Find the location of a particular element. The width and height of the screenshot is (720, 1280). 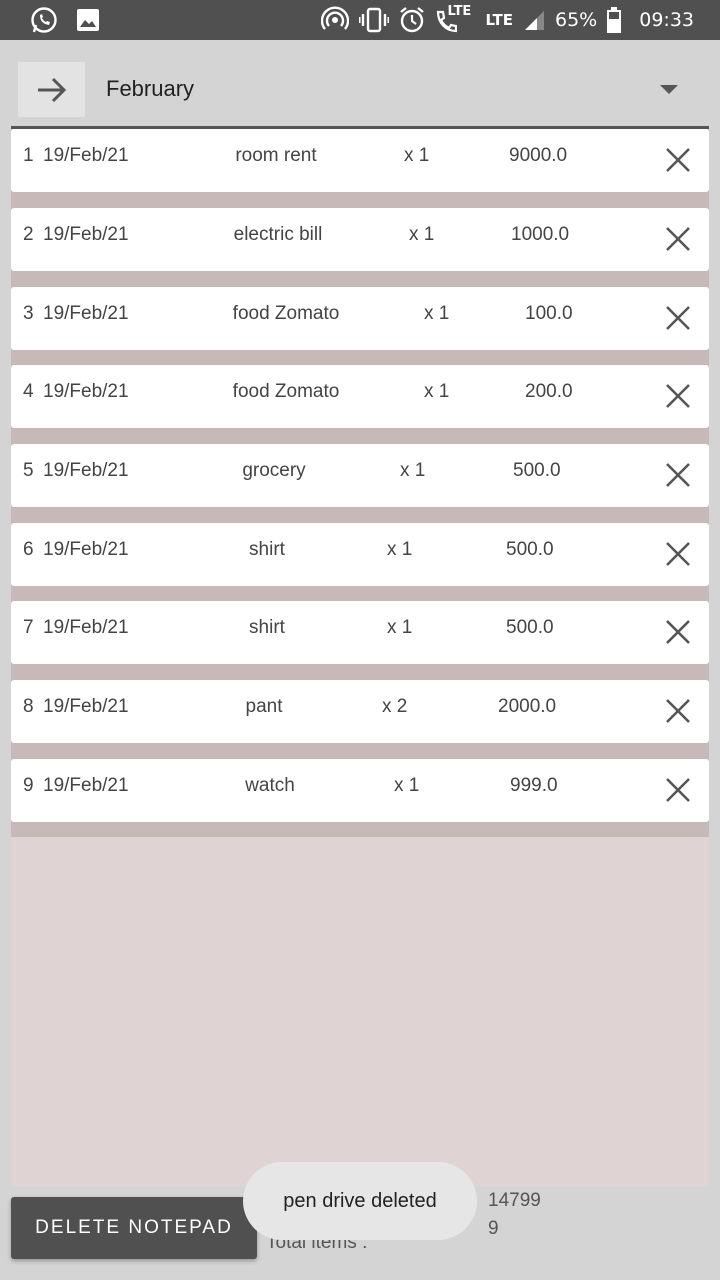

status-bar: LTE LTE 65% 09:33 is located at coordinates (360, 20).